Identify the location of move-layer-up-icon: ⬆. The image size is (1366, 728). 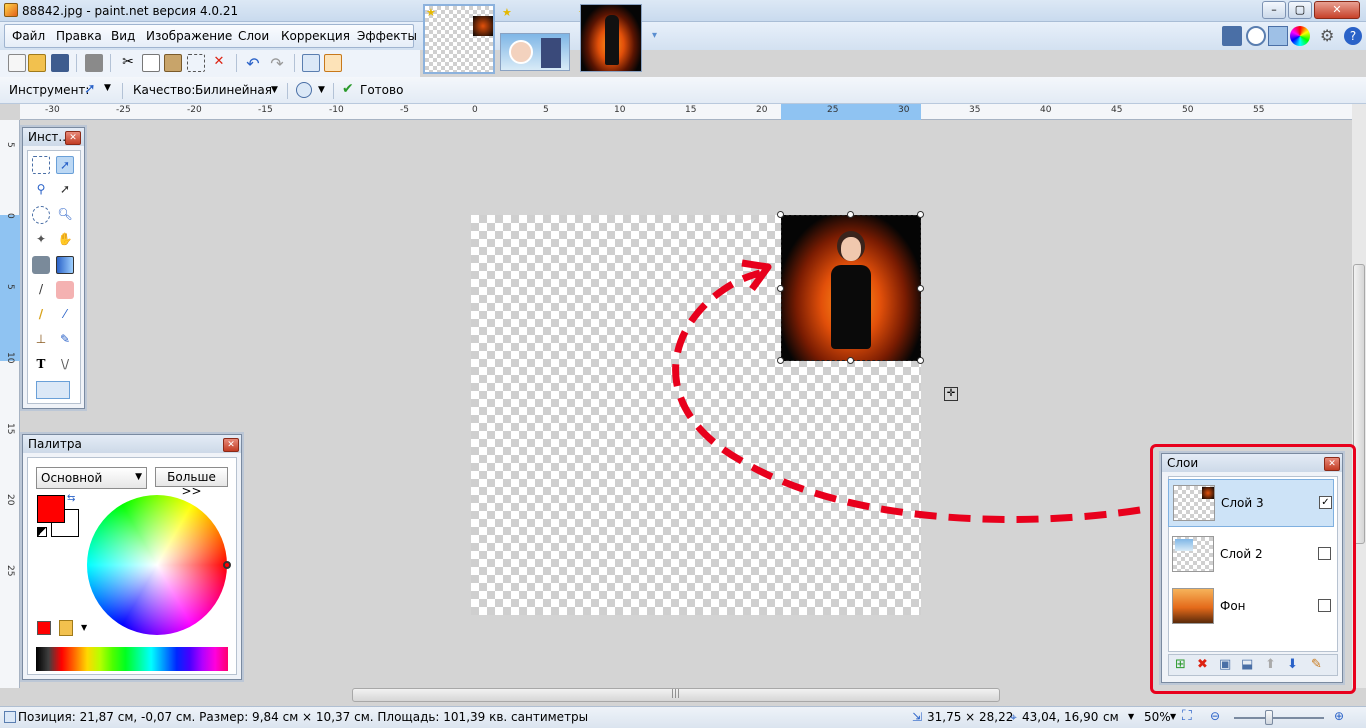
(1270, 664).